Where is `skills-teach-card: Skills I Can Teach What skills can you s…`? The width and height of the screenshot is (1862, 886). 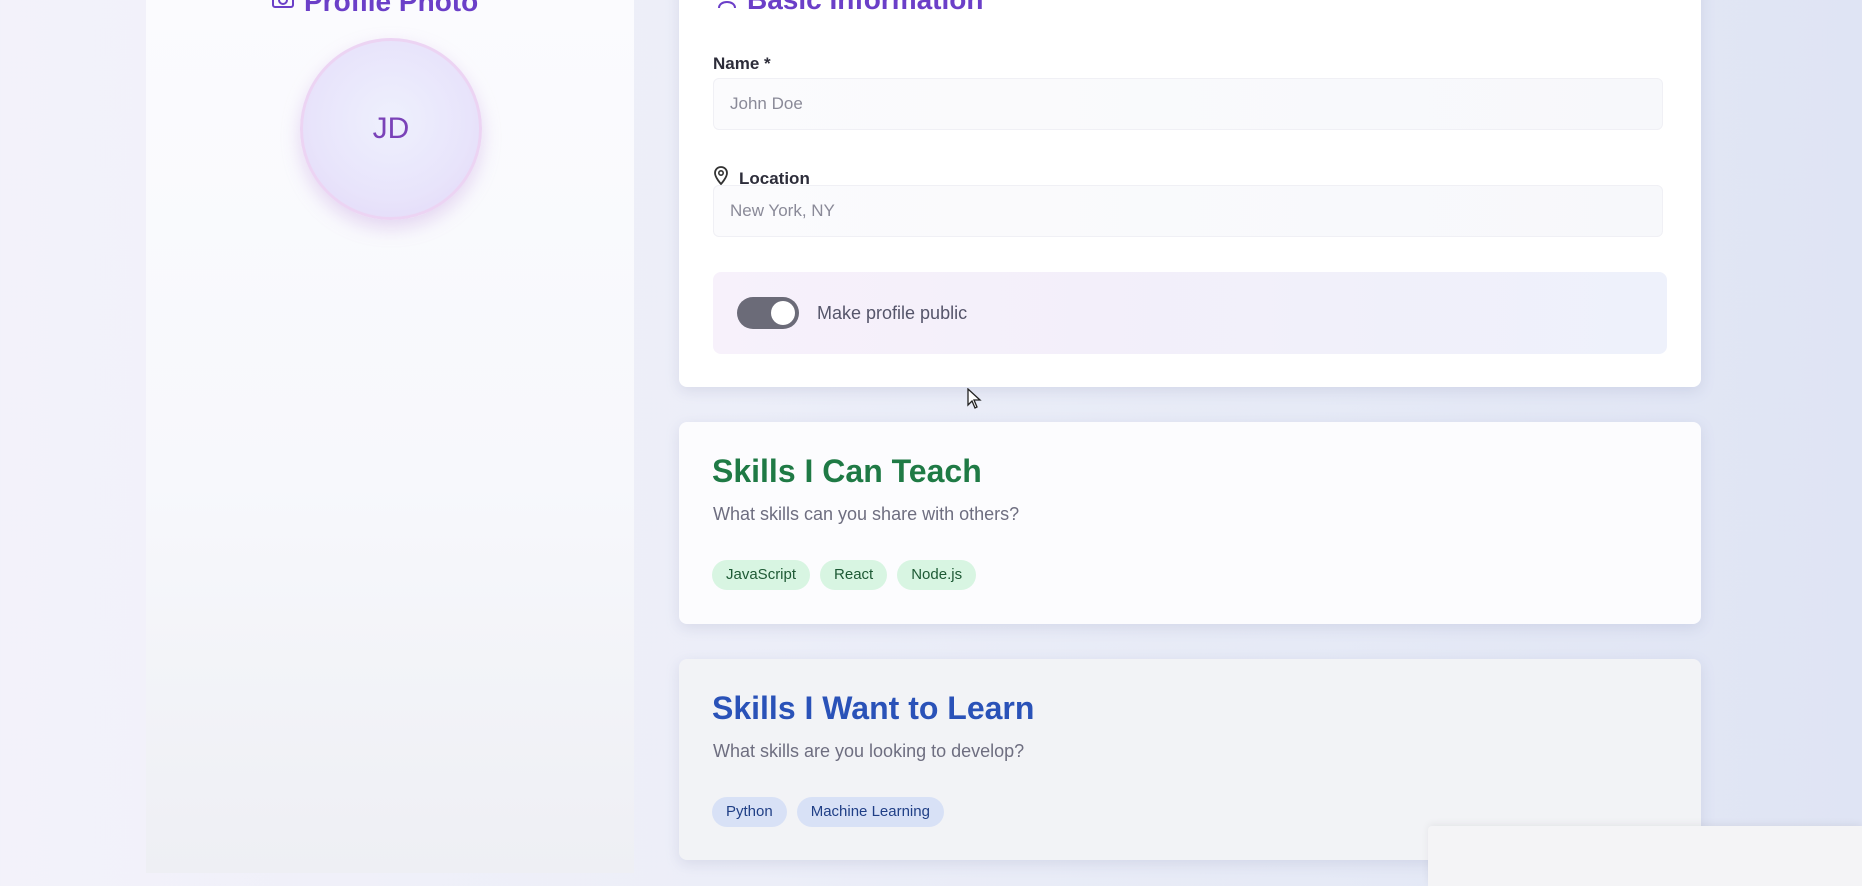 skills-teach-card: Skills I Can Teach What skills can you s… is located at coordinates (1190, 523).